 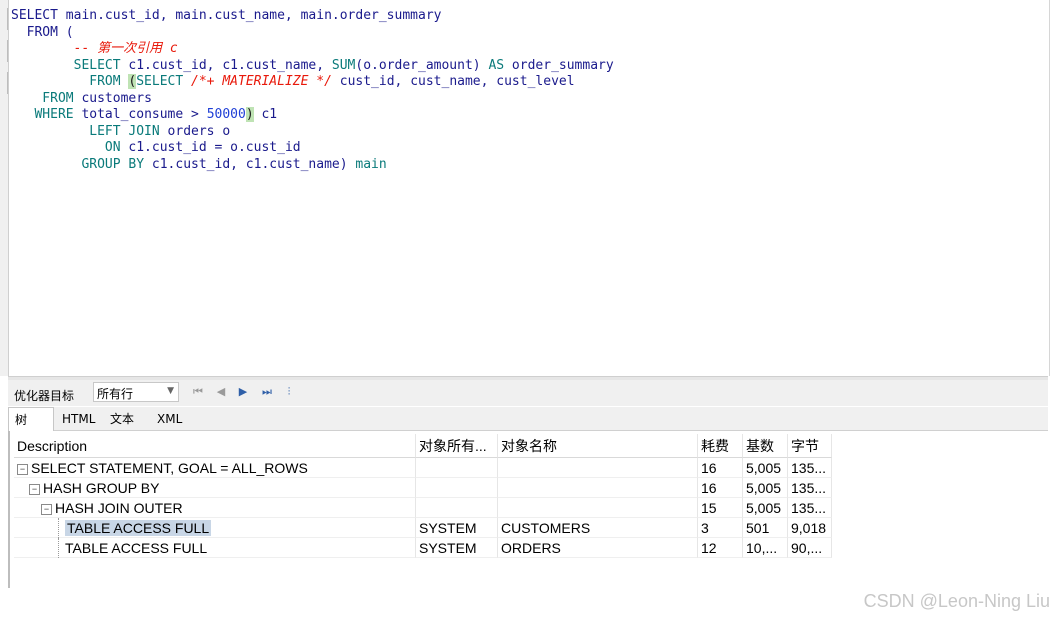 What do you see at coordinates (119, 508) in the screenshot?
I see `operation-label: HASH JOIN OUTER` at bounding box center [119, 508].